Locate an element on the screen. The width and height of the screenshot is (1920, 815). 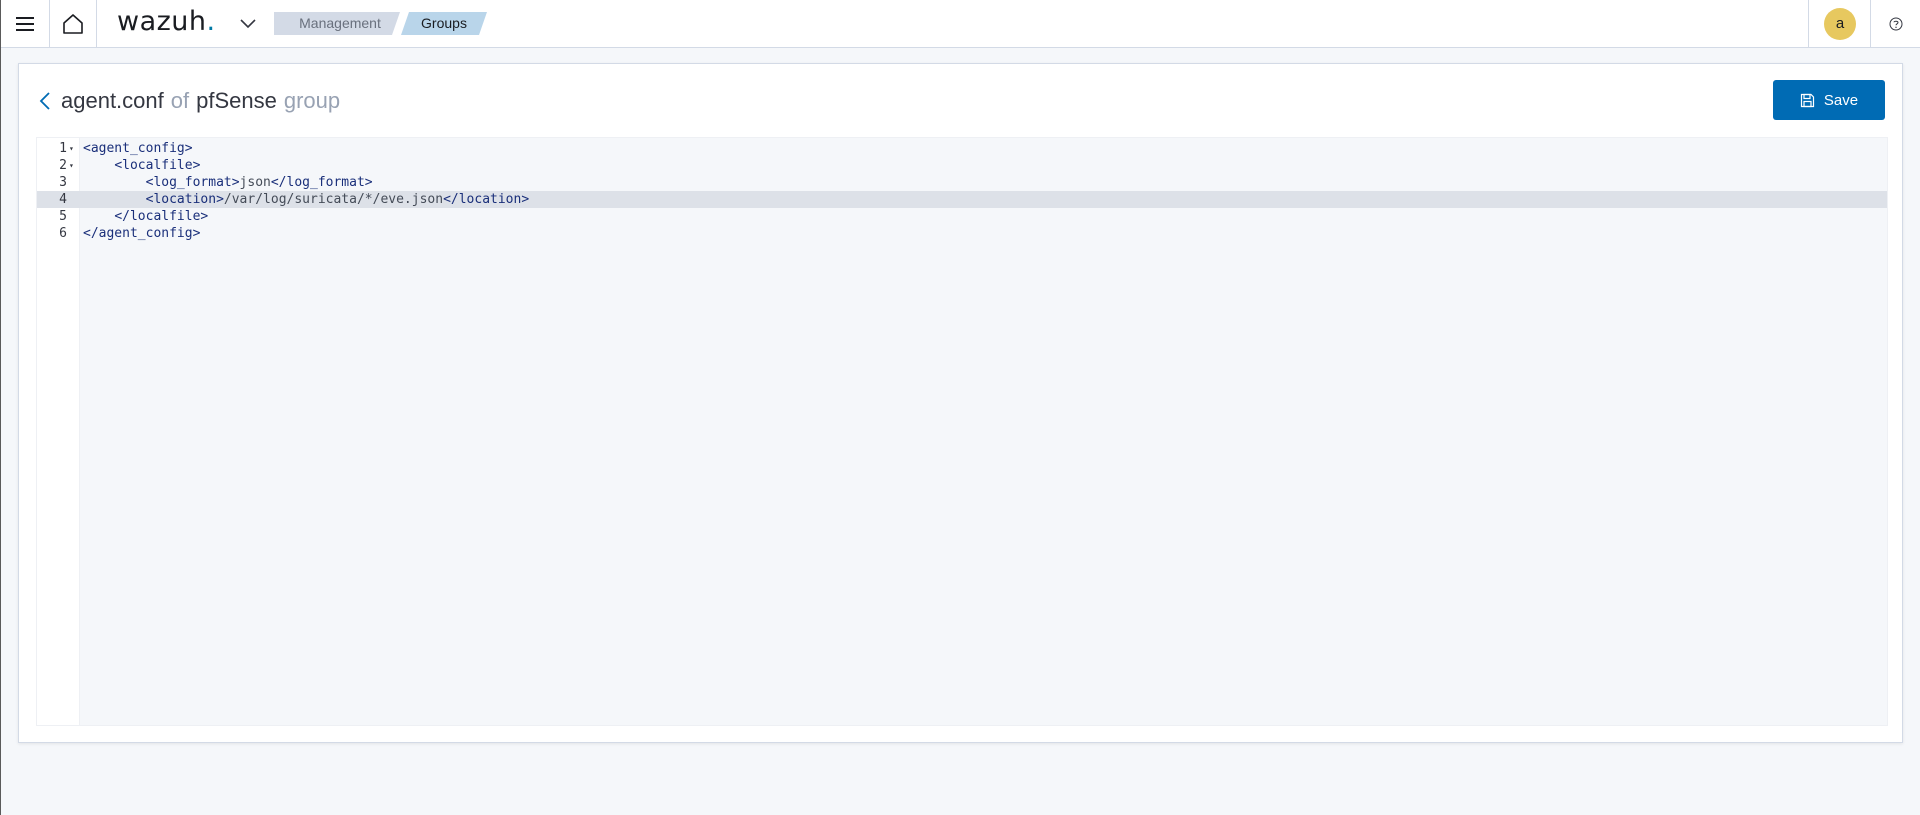
line-number: 2 is located at coordinates (63, 165).